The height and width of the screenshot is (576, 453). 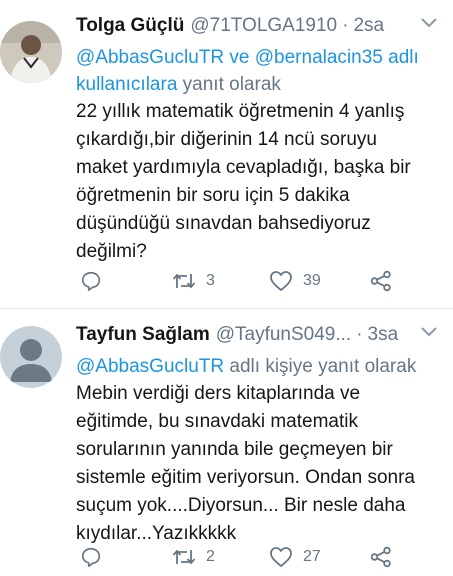 What do you see at coordinates (239, 57) in the screenshot?
I see `reply-connector: ve` at bounding box center [239, 57].